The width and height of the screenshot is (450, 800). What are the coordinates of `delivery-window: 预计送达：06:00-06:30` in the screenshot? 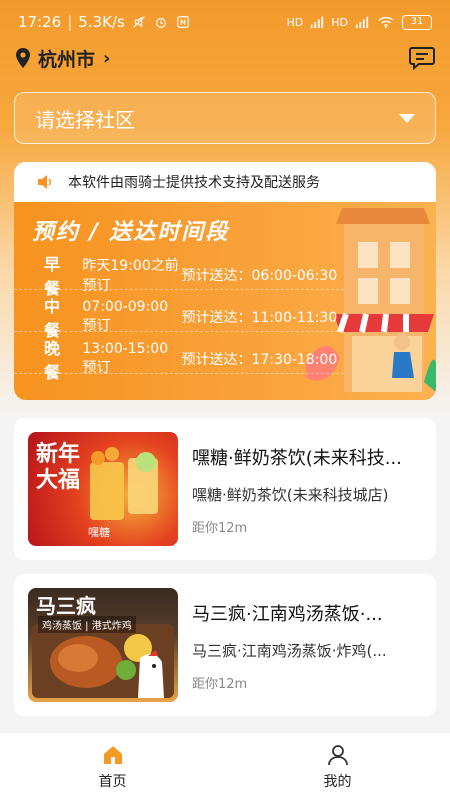 It's located at (259, 275).